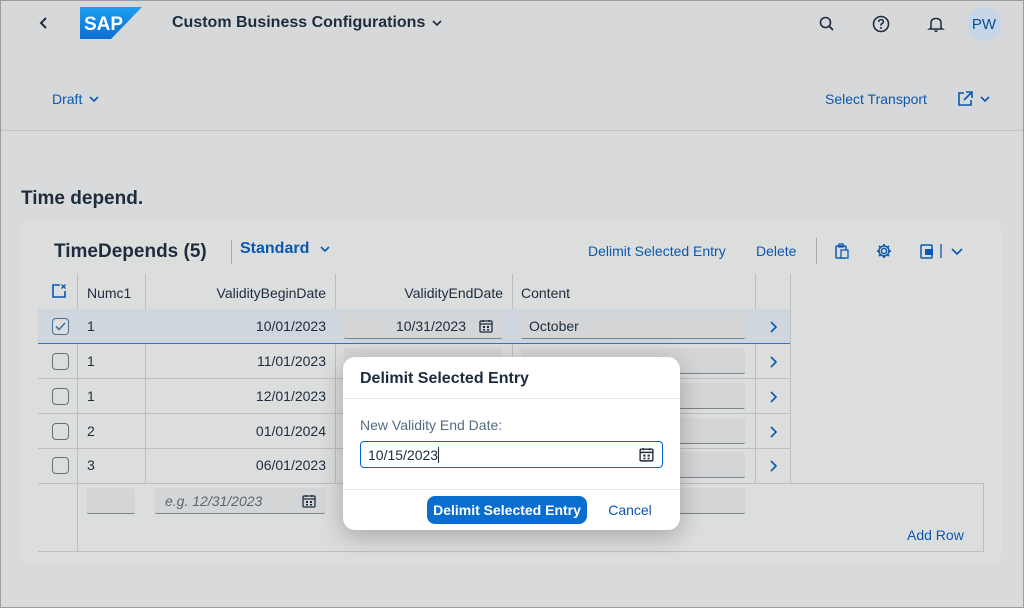 The image size is (1024, 608). What do you see at coordinates (275, 248) in the screenshot?
I see `variant-label: Standard` at bounding box center [275, 248].